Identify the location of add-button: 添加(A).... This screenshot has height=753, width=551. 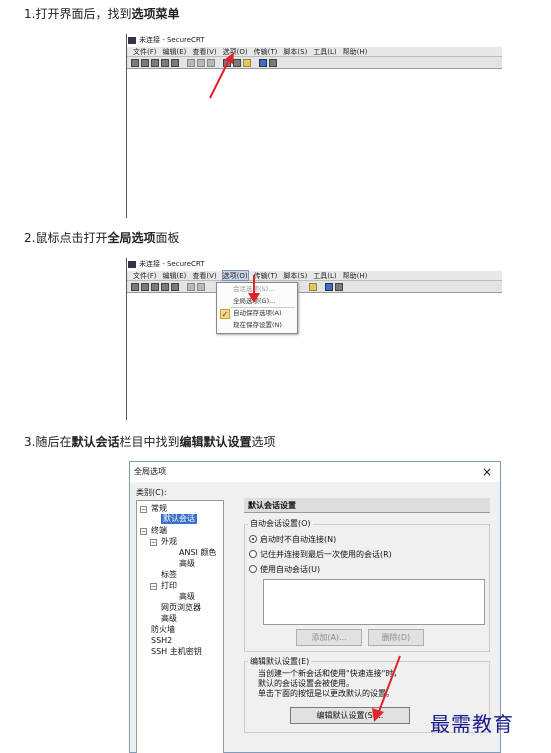
(329, 637).